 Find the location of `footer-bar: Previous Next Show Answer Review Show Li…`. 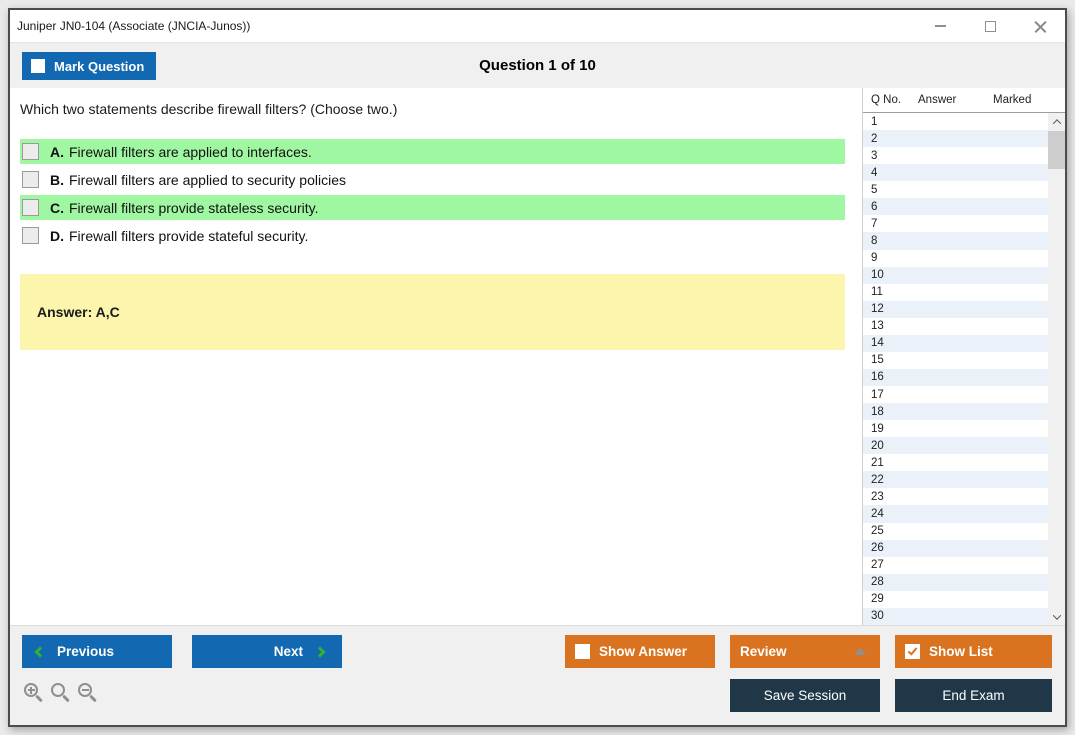

footer-bar: Previous Next Show Answer Review Show Li… is located at coordinates (537, 675).